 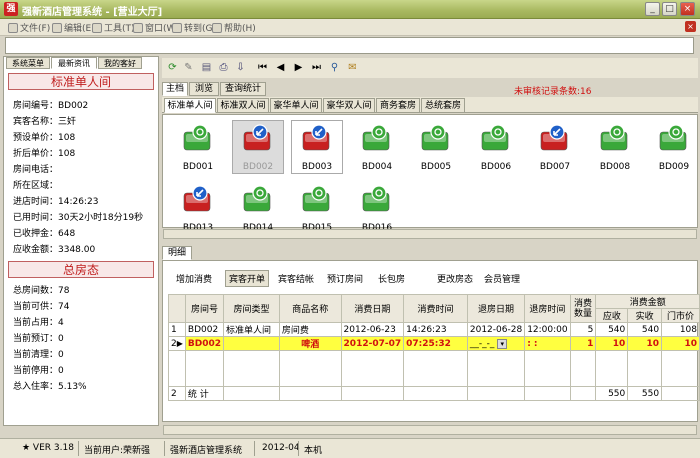 What do you see at coordinates (198, 150) in the screenshot?
I see `room-tile-bd001: BD001` at bounding box center [198, 150].